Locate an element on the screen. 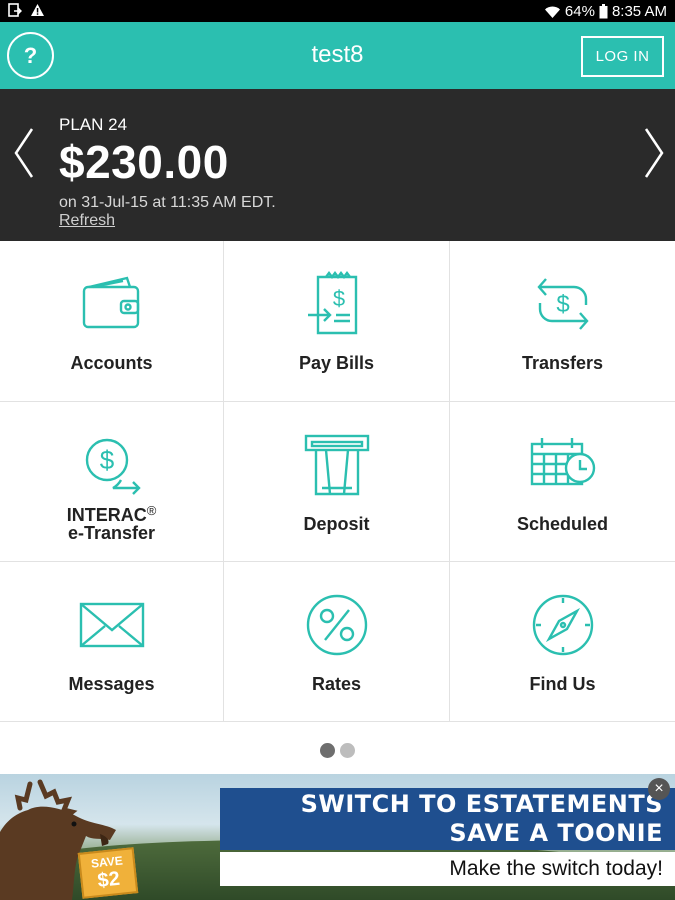  balance-timestamp: on 31-Jul-15 at 11:35 AM EDT. is located at coordinates (167, 202).